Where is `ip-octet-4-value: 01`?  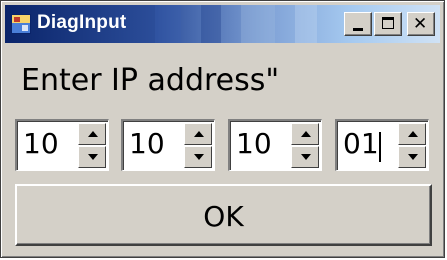 ip-octet-4-value: 01 is located at coordinates (361, 143).